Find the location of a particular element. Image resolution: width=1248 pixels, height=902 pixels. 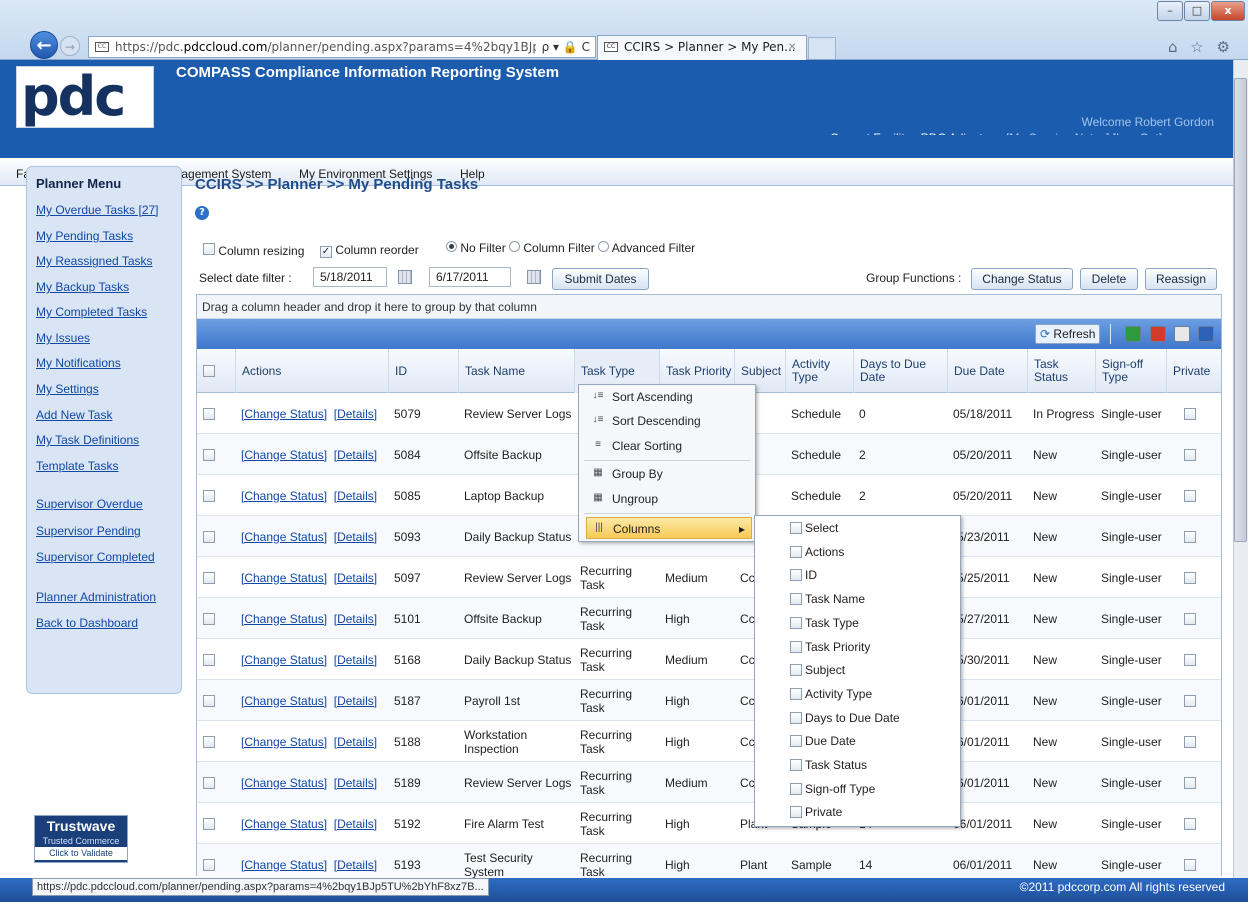

column-toggle-item: Actions is located at coordinates (817, 552).